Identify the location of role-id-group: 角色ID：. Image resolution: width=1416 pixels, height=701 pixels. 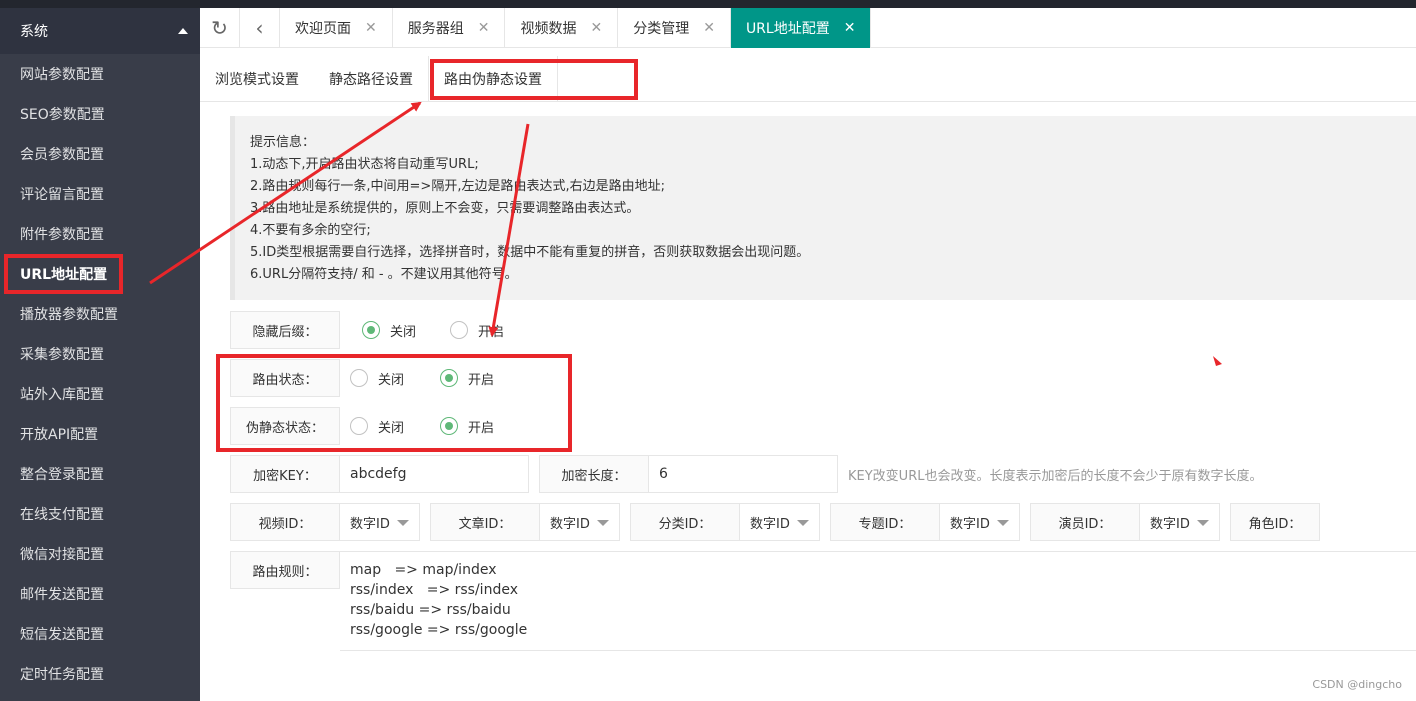
(1275, 522).